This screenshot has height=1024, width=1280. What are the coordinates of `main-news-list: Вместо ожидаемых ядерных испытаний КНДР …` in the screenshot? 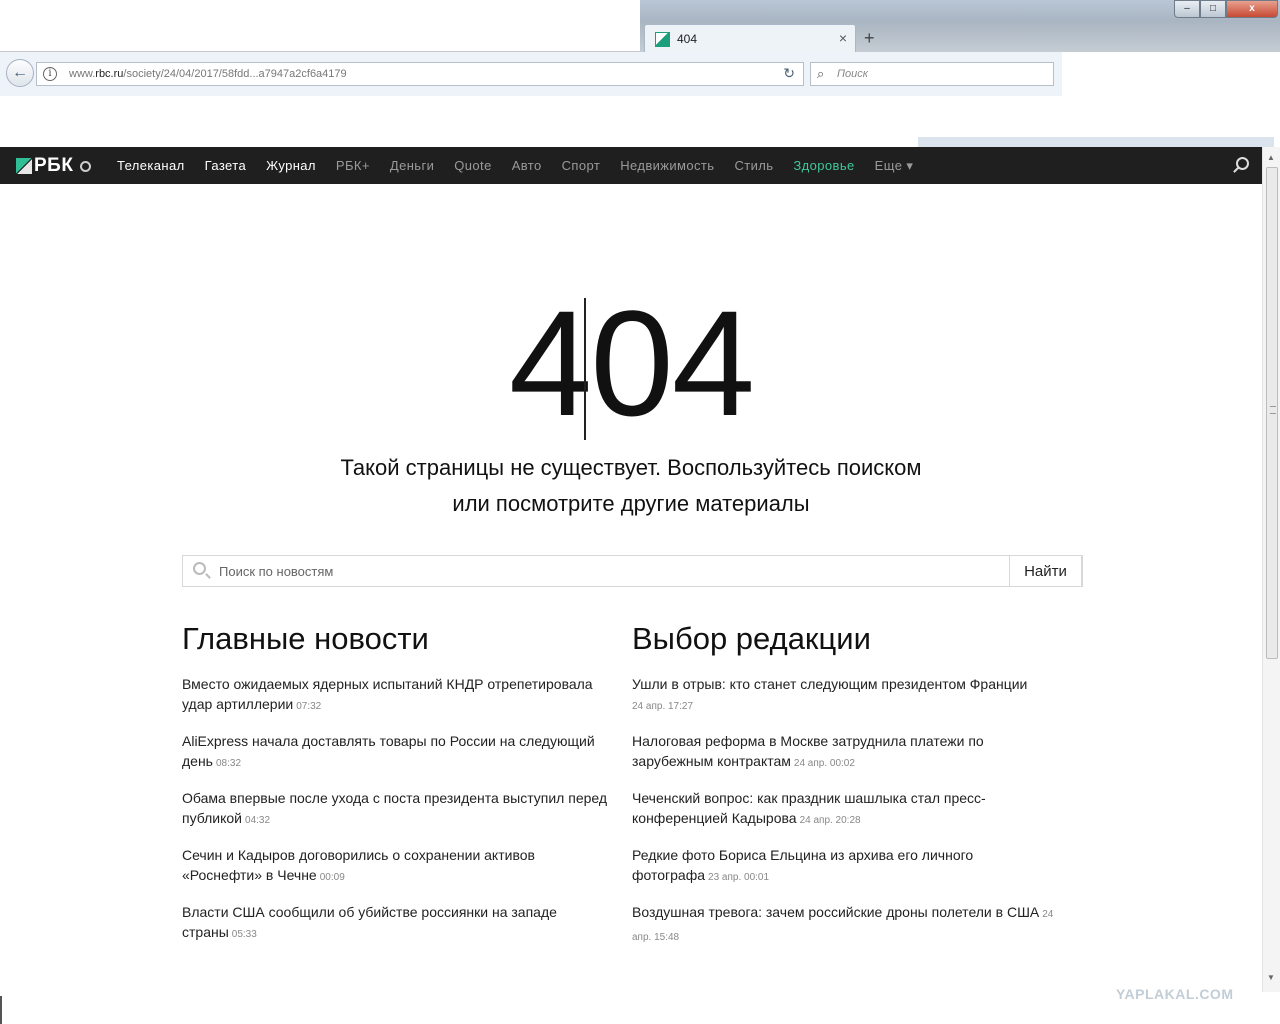 It's located at (397, 809).